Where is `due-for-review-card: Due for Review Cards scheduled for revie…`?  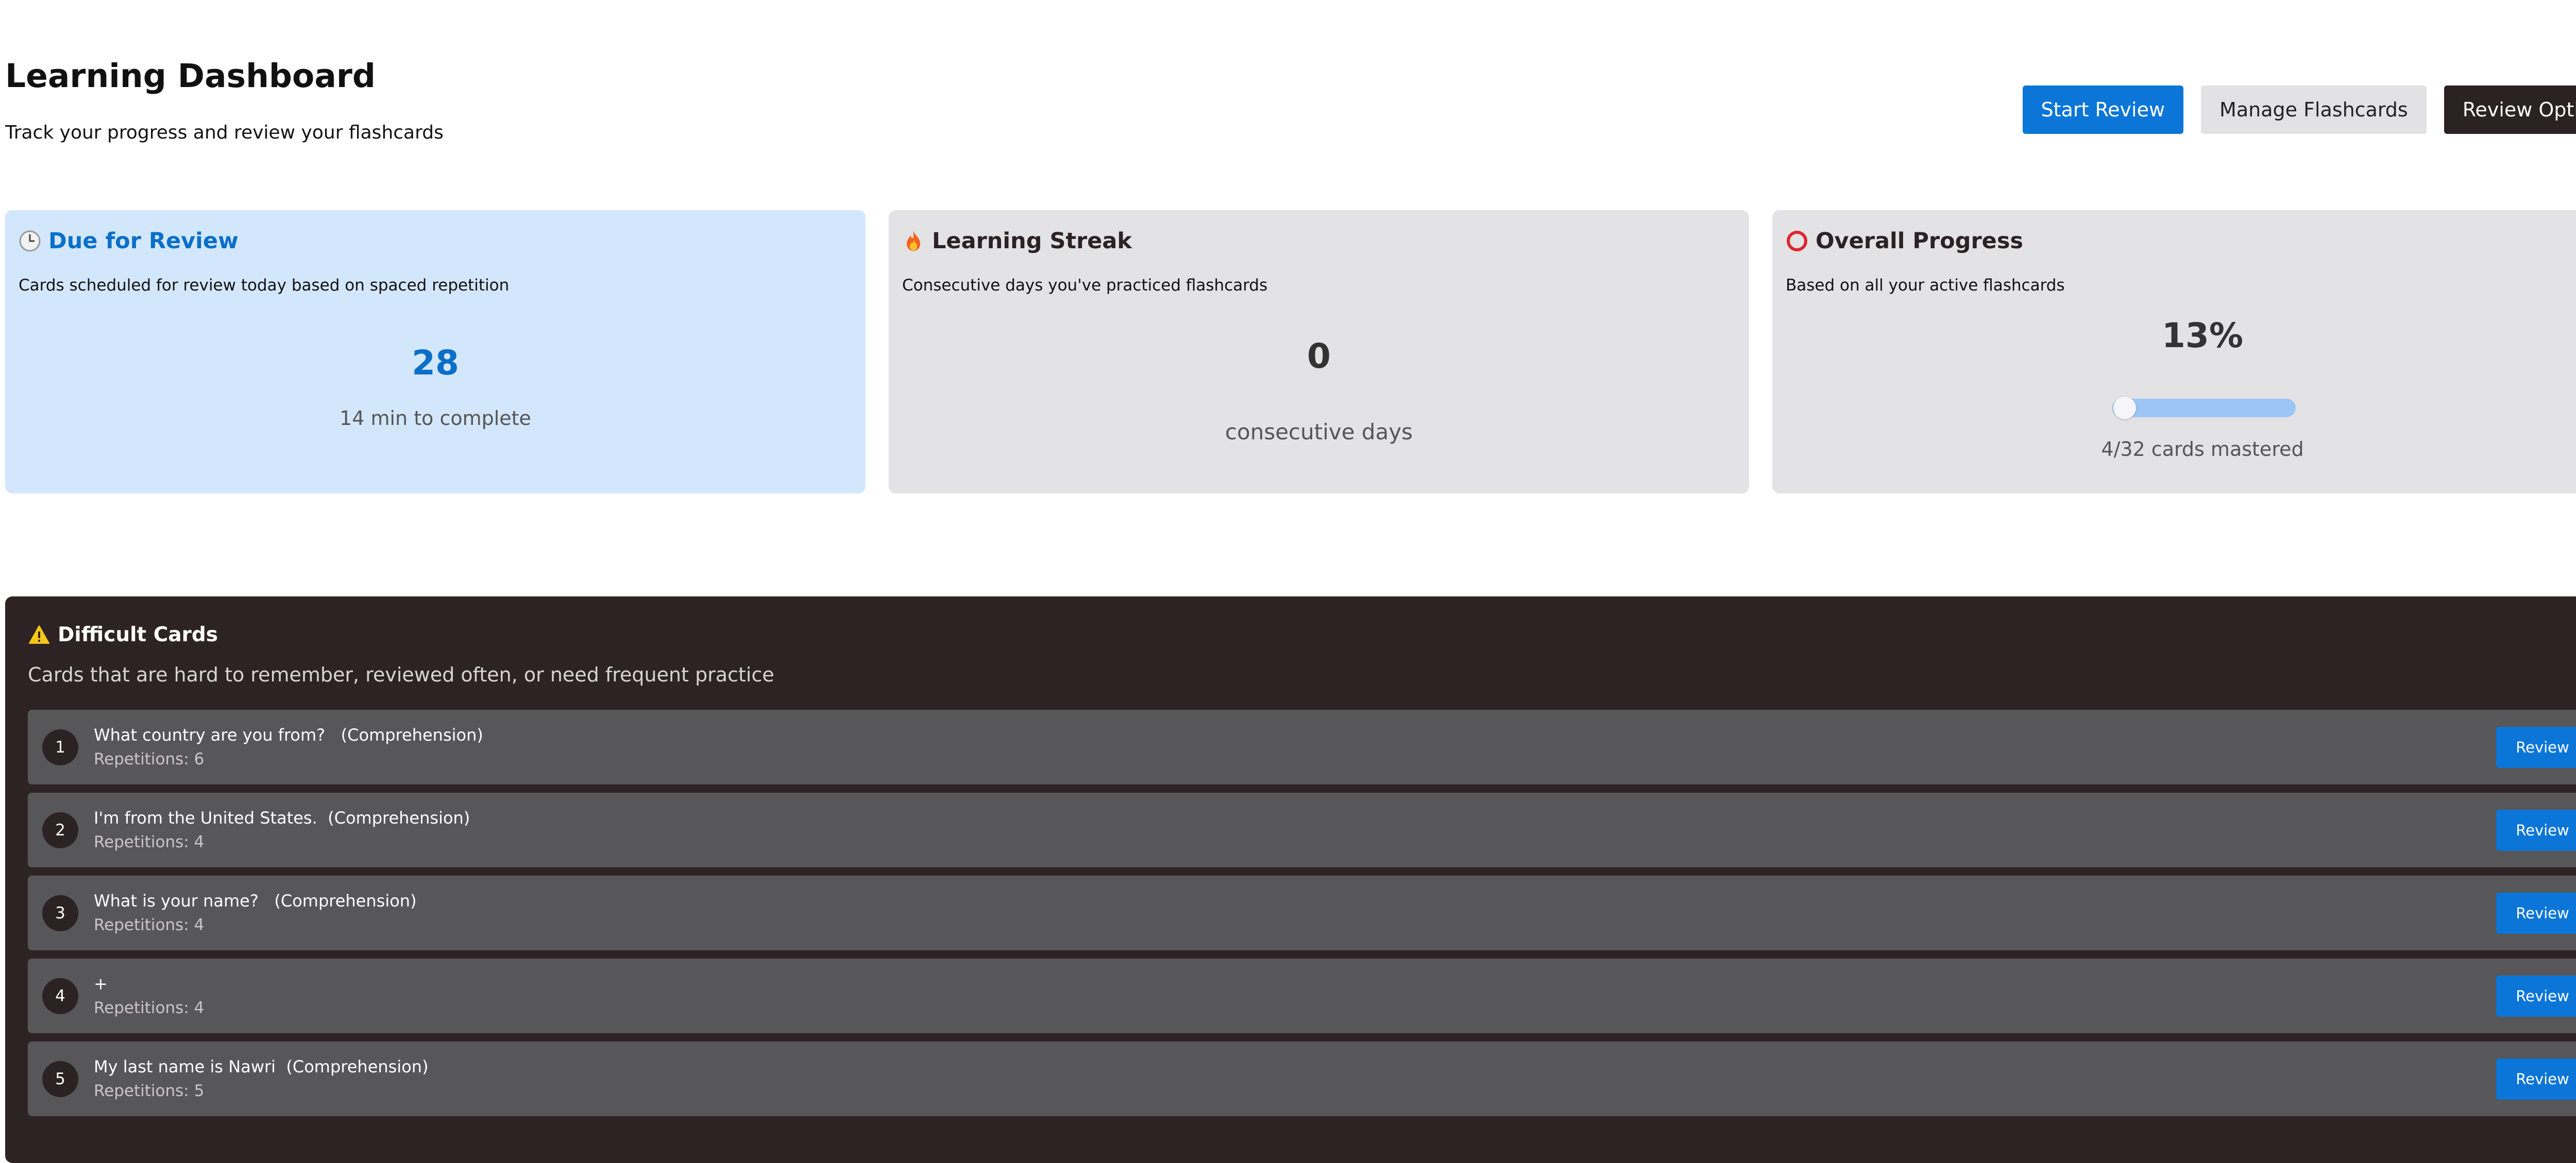
due-for-review-card: Due for Review Cards scheduled for revie… is located at coordinates (435, 351).